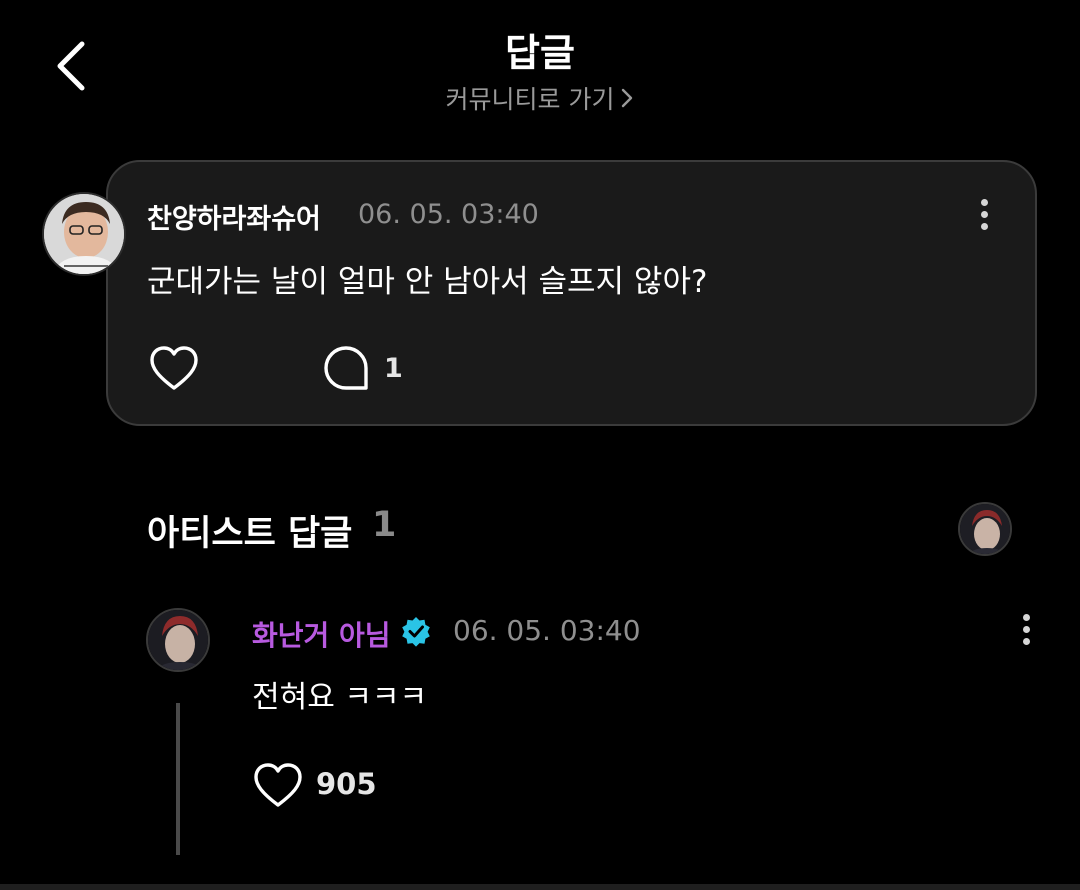 The width and height of the screenshot is (1080, 890). What do you see at coordinates (416, 631) in the screenshot?
I see `verified-badge-icon` at bounding box center [416, 631].